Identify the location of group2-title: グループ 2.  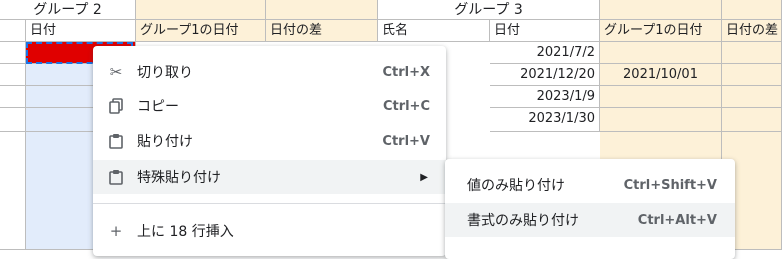
(68, 10).